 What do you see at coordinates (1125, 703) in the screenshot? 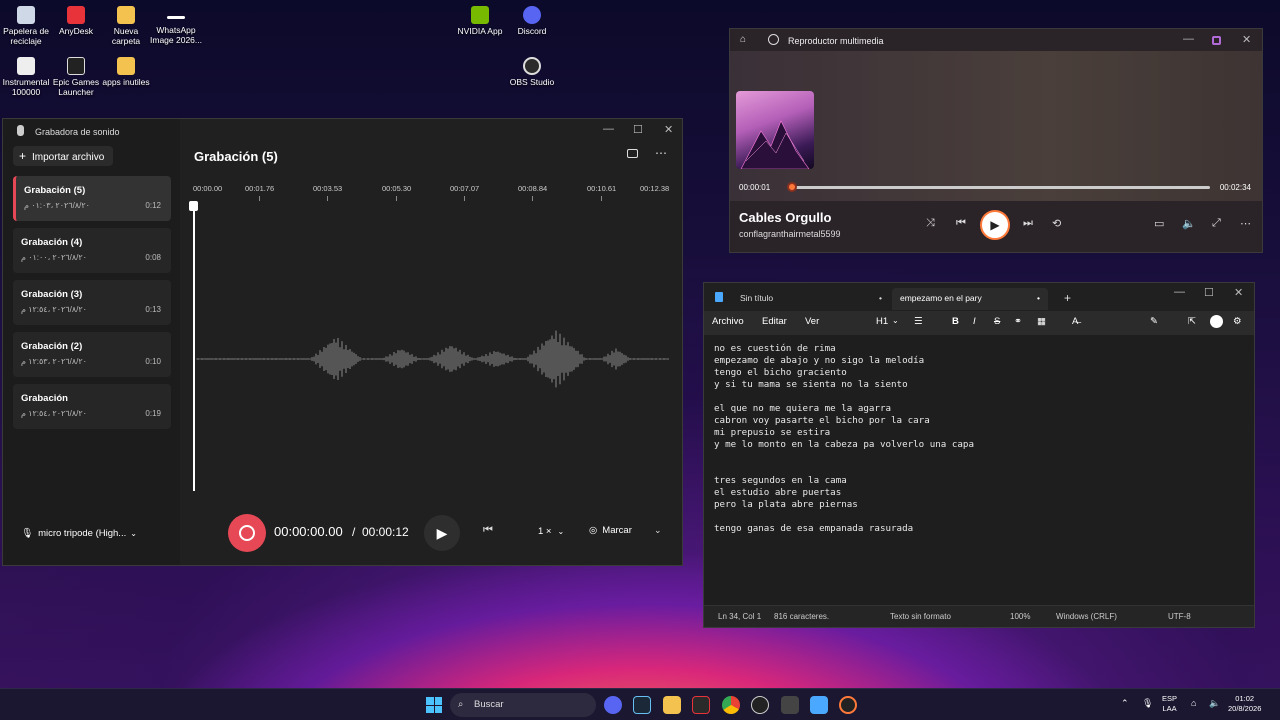
I see `chevron-up-icon: ⌃` at bounding box center [1125, 703].